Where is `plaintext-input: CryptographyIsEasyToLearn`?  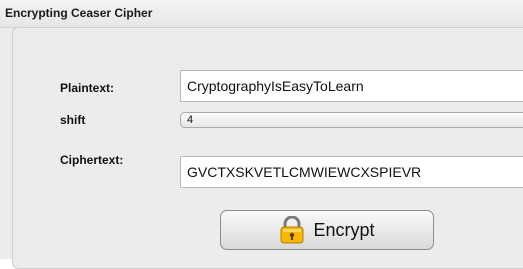 plaintext-input: CryptographyIsEasyToLearn is located at coordinates (351, 86).